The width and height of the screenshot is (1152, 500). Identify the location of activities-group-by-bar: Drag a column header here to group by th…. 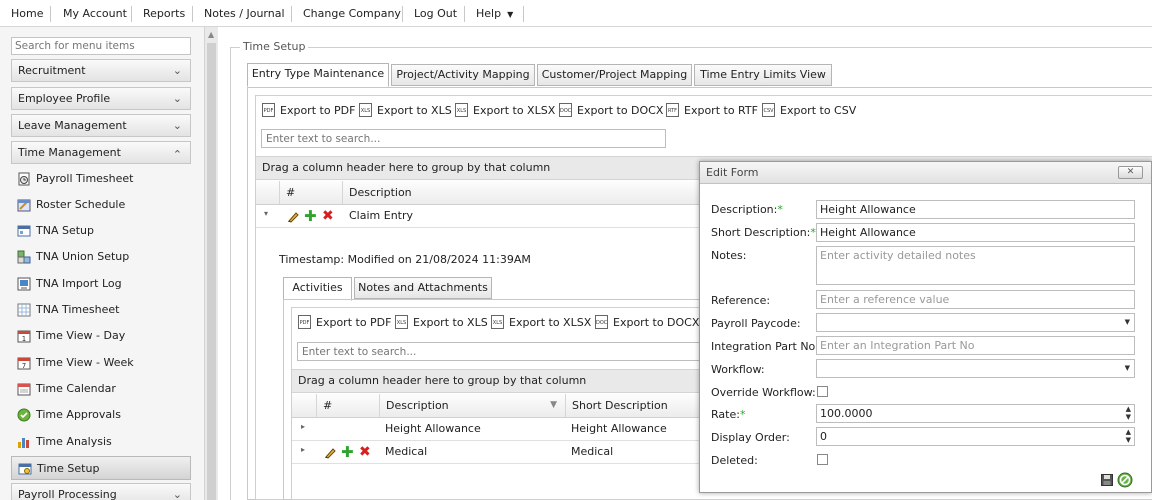
(497, 381).